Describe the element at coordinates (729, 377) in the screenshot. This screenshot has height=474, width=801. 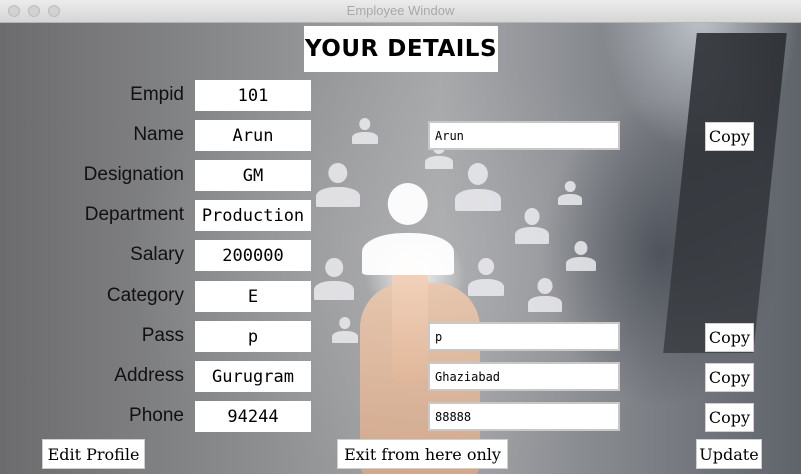
I see `address-copy-button: Copy` at that location.